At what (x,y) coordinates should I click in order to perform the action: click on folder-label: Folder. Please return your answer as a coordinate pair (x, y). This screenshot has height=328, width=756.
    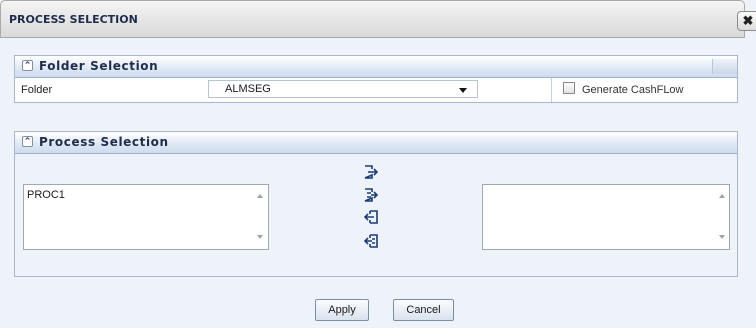
    Looking at the image, I should click on (37, 90).